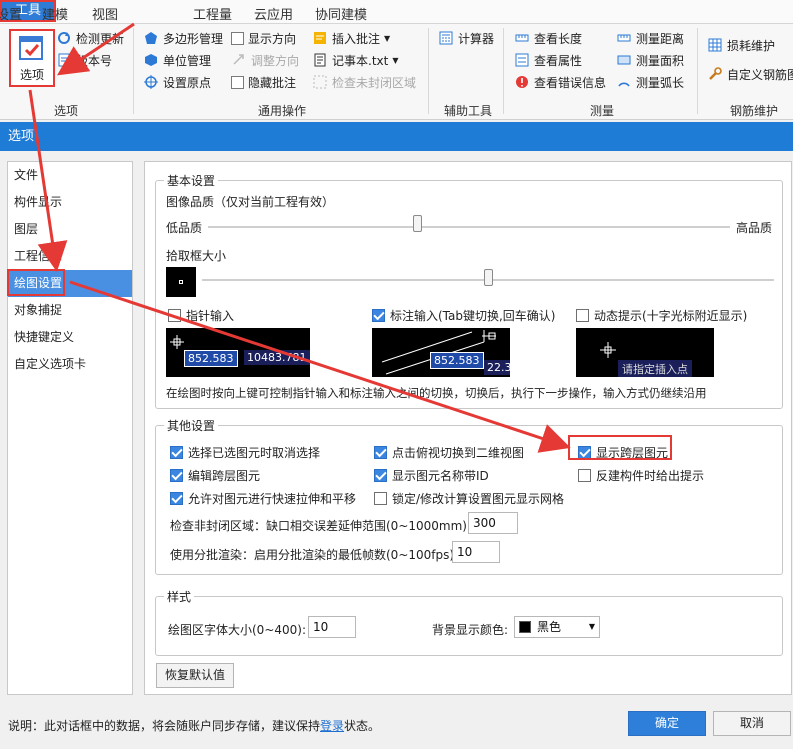 The width and height of the screenshot is (793, 749). Describe the element at coordinates (32, 58) in the screenshot. I see `options-button: 选项` at that location.